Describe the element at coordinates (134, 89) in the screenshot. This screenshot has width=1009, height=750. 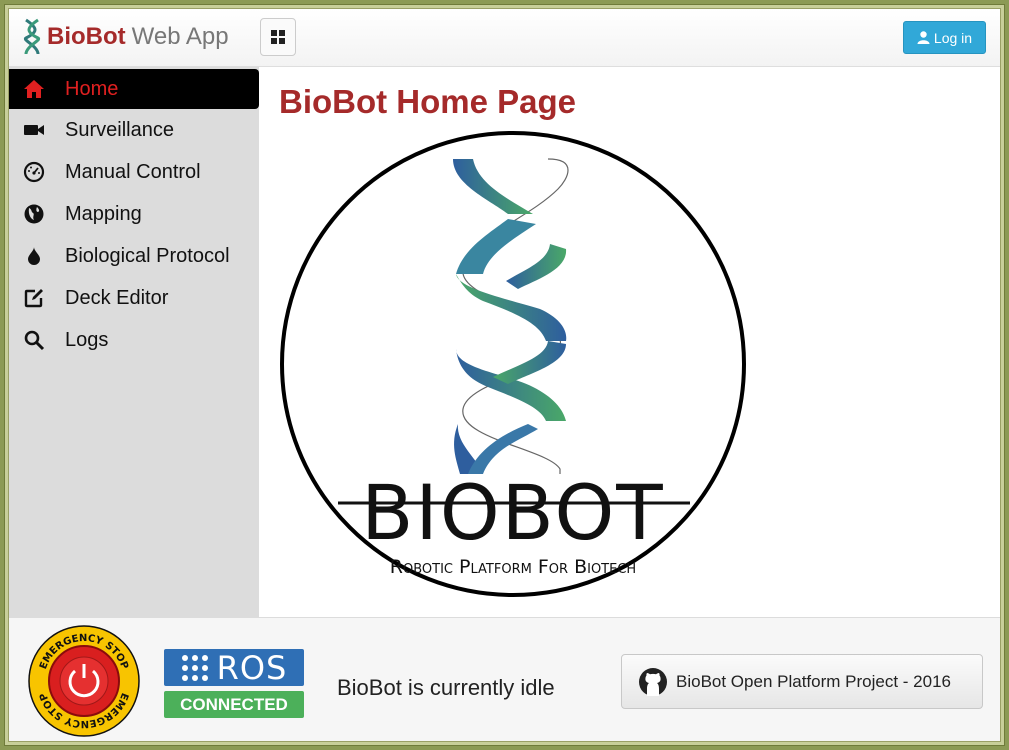
I see `sidebar-item-home: Home` at that location.